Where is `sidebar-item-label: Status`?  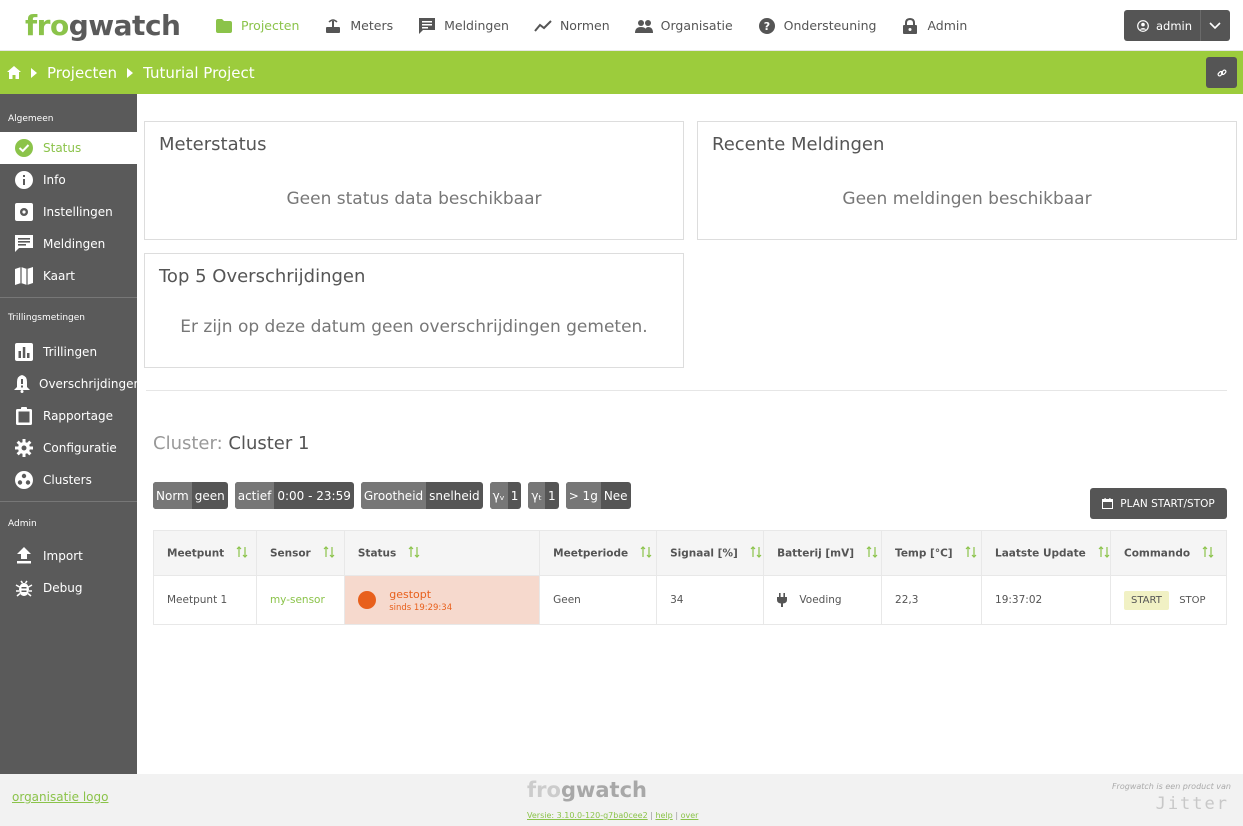
sidebar-item-label: Status is located at coordinates (62, 148).